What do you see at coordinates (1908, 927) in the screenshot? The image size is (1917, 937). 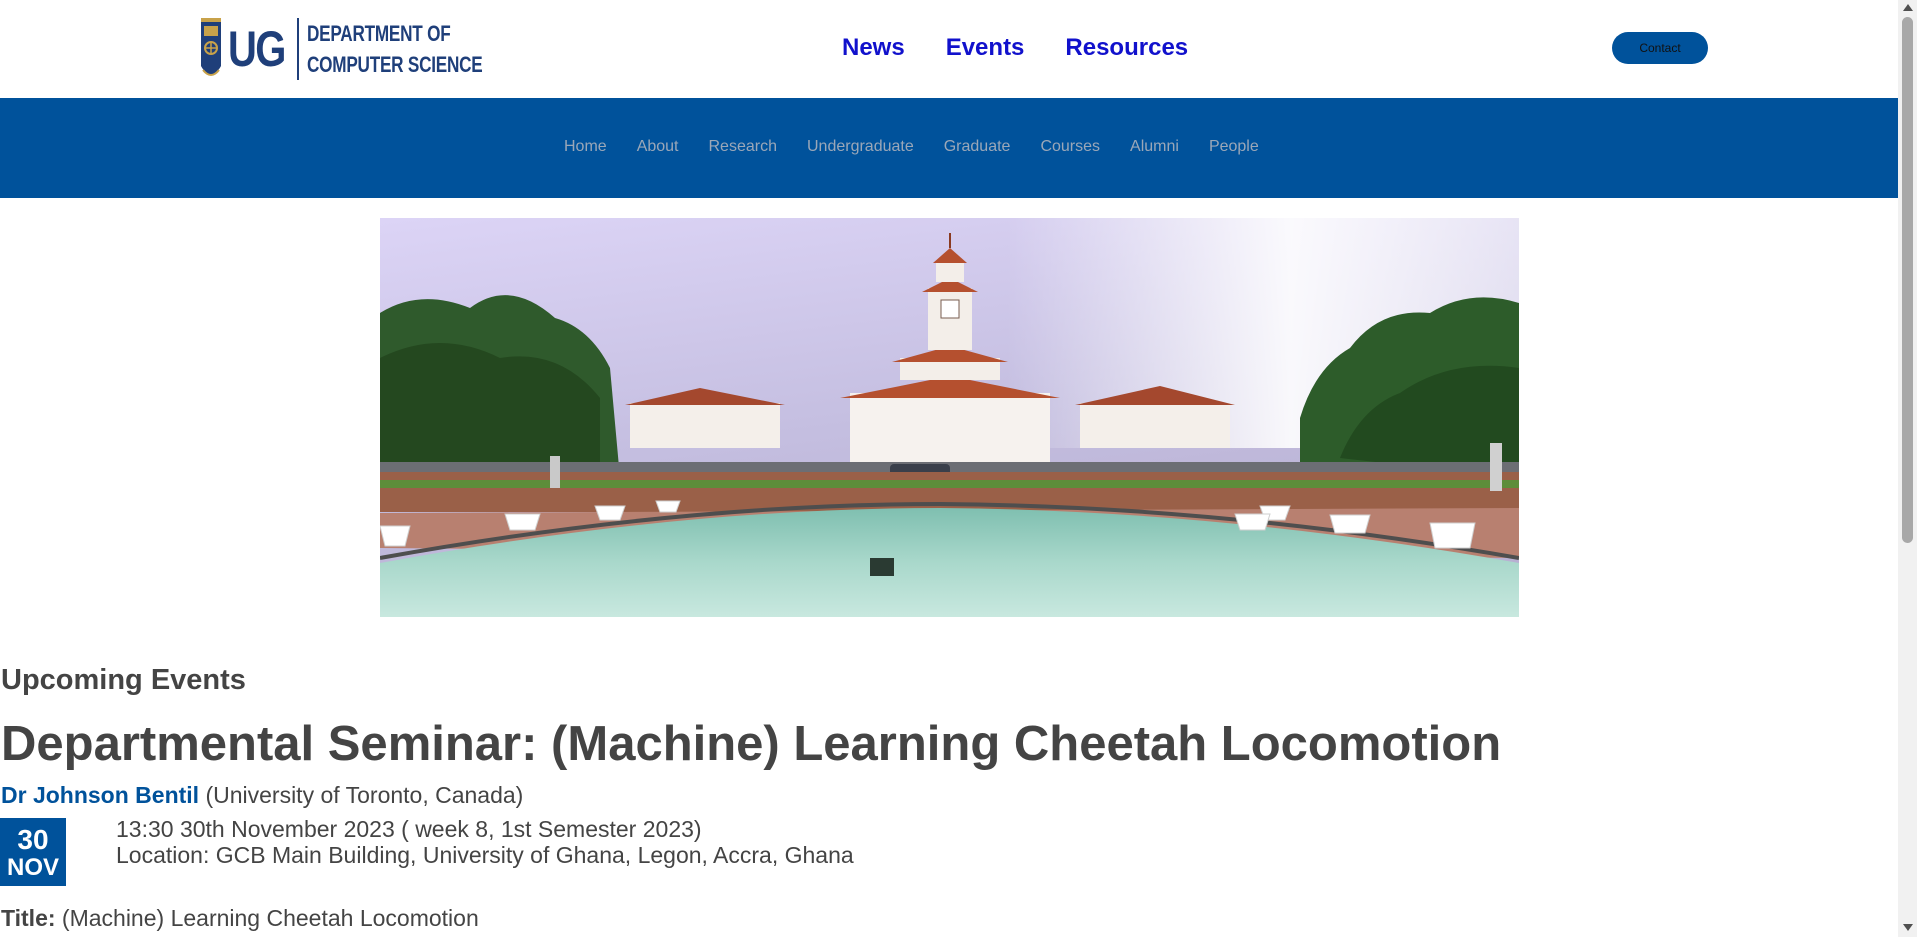 I see `scroll-down-arrow-icon` at bounding box center [1908, 927].